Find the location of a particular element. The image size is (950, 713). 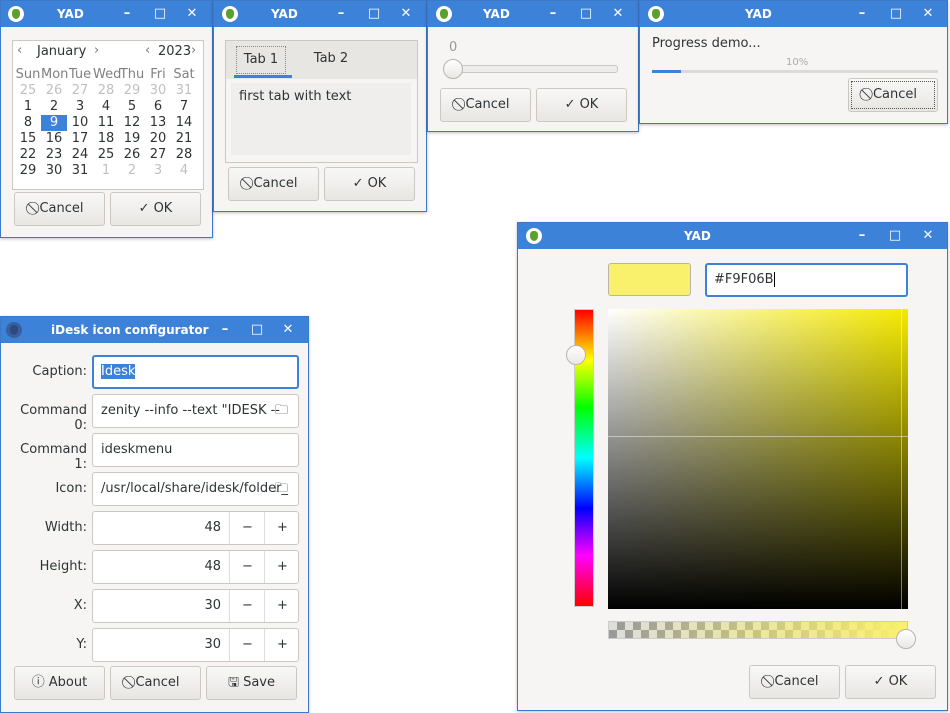

save-button: 🖫 Save is located at coordinates (251, 683).